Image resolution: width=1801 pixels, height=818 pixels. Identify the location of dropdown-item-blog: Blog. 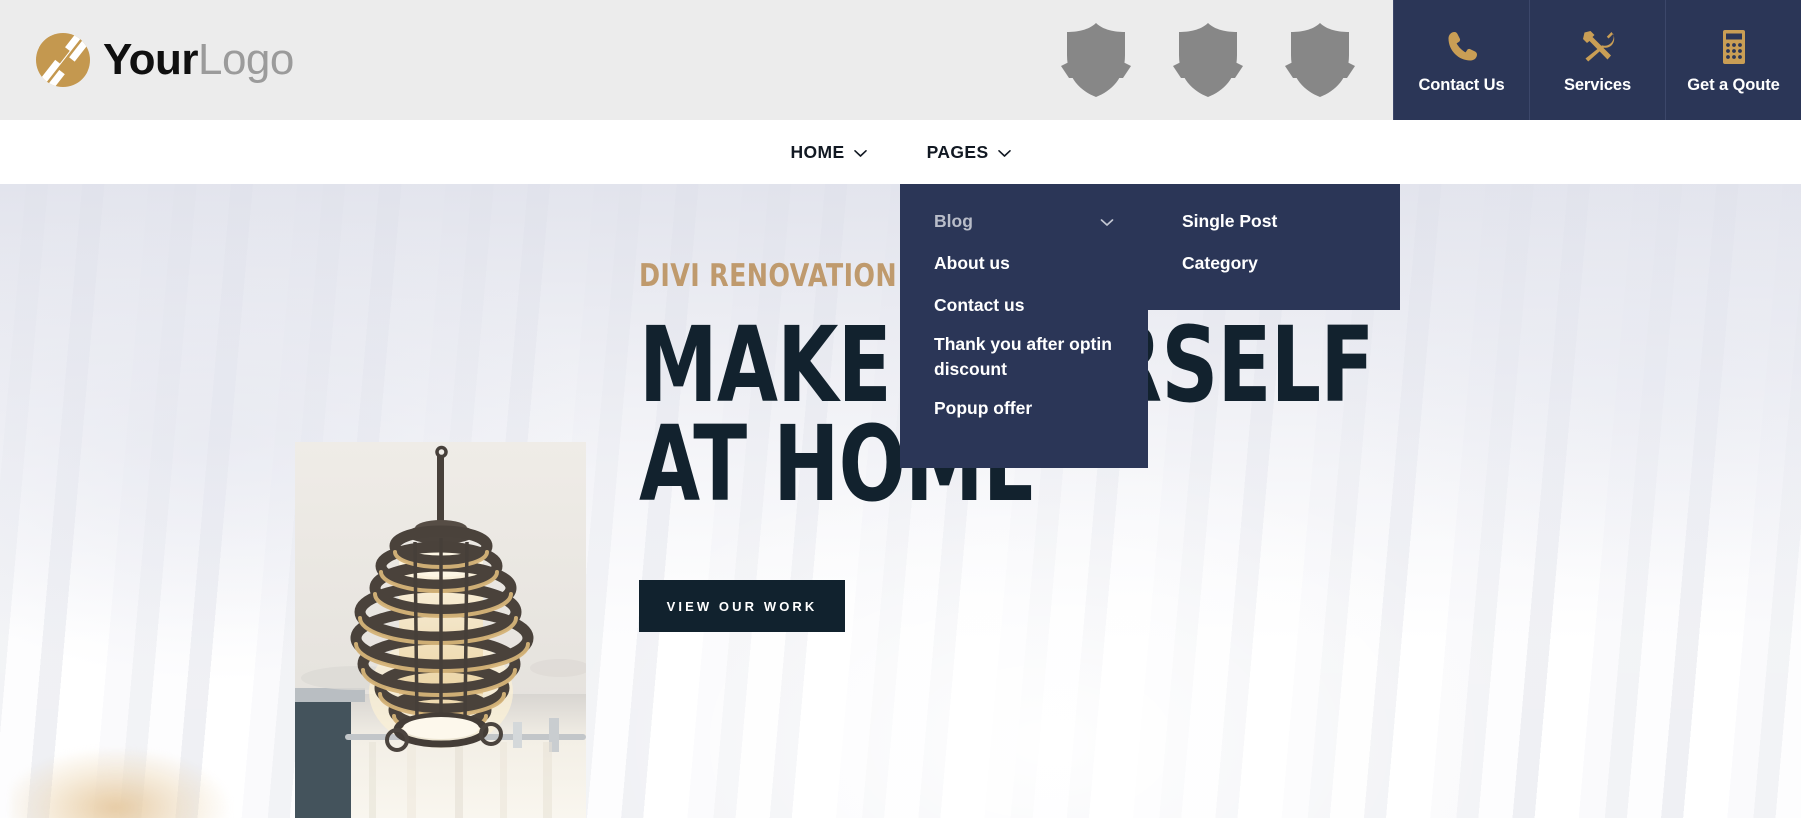
(1024, 221).